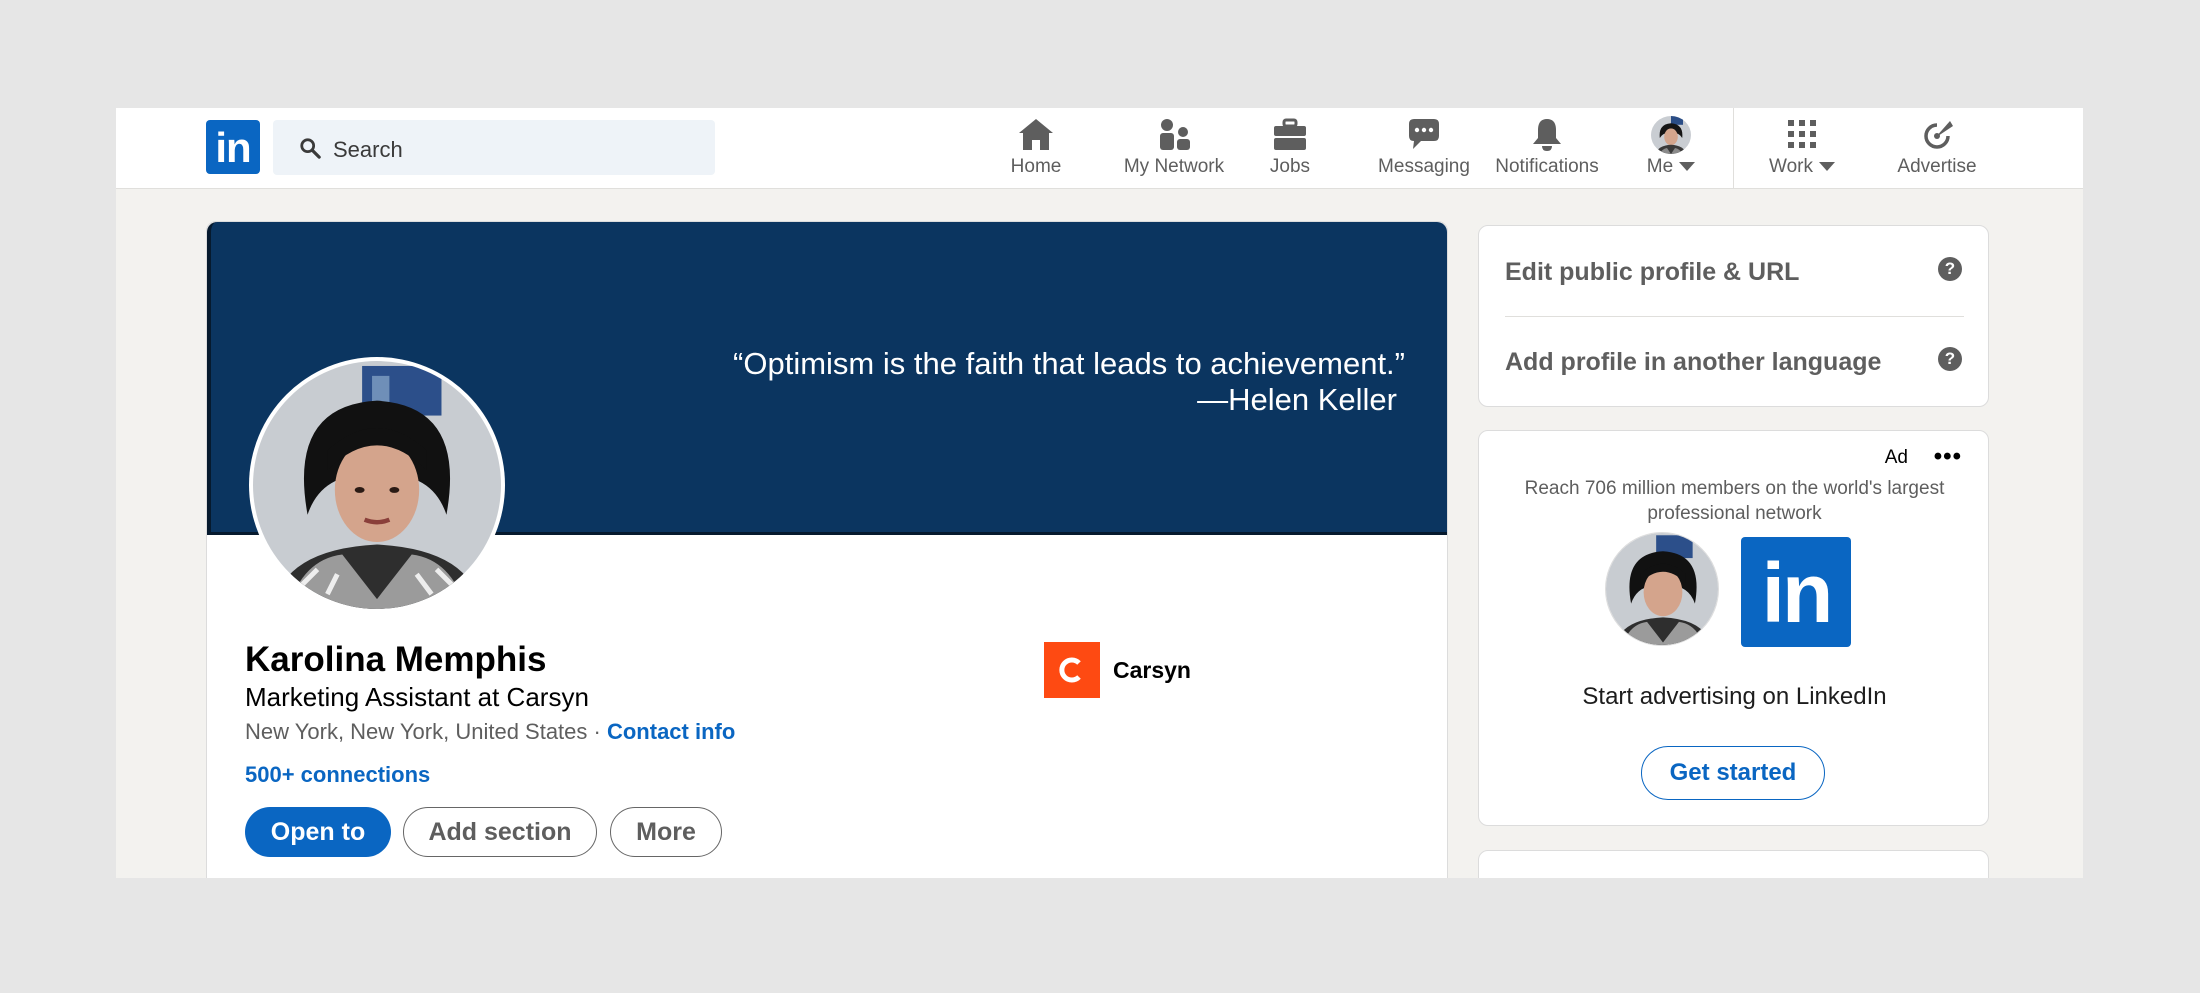  What do you see at coordinates (1290, 134) in the screenshot?
I see `briefcase-icon` at bounding box center [1290, 134].